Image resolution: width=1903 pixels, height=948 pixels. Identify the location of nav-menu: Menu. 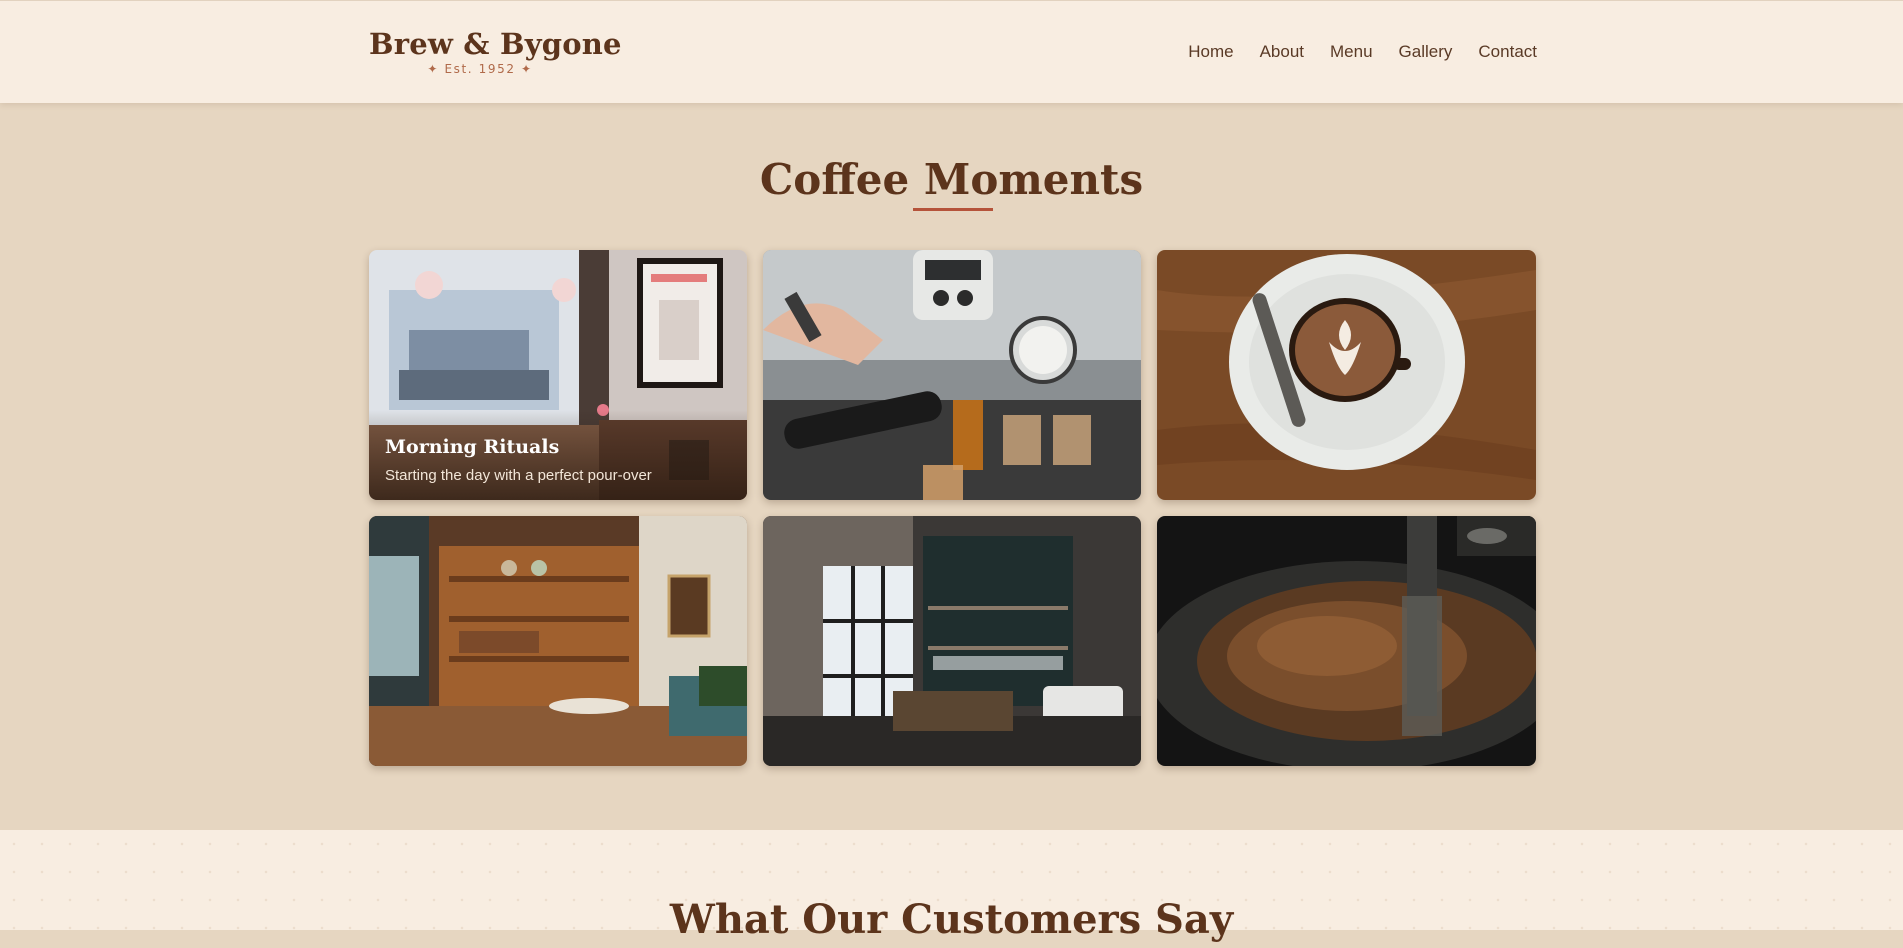
(1351, 52).